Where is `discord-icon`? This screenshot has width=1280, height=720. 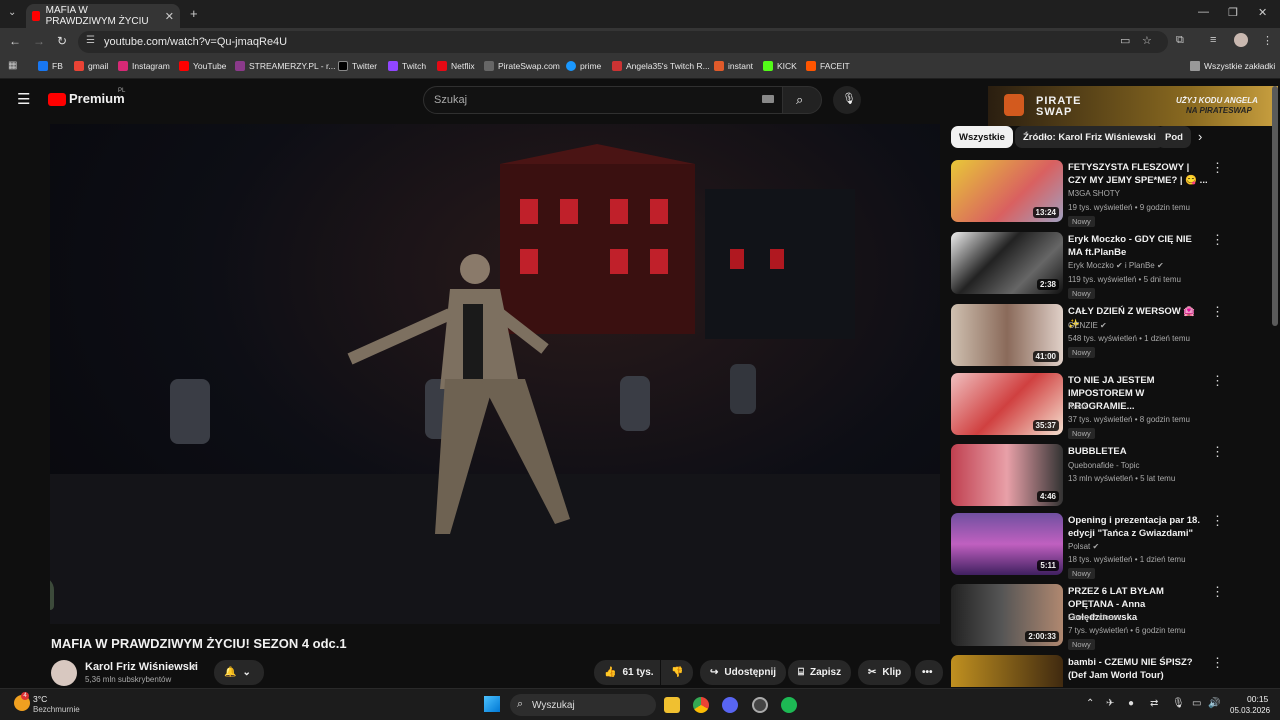
discord-icon is located at coordinates (730, 705).